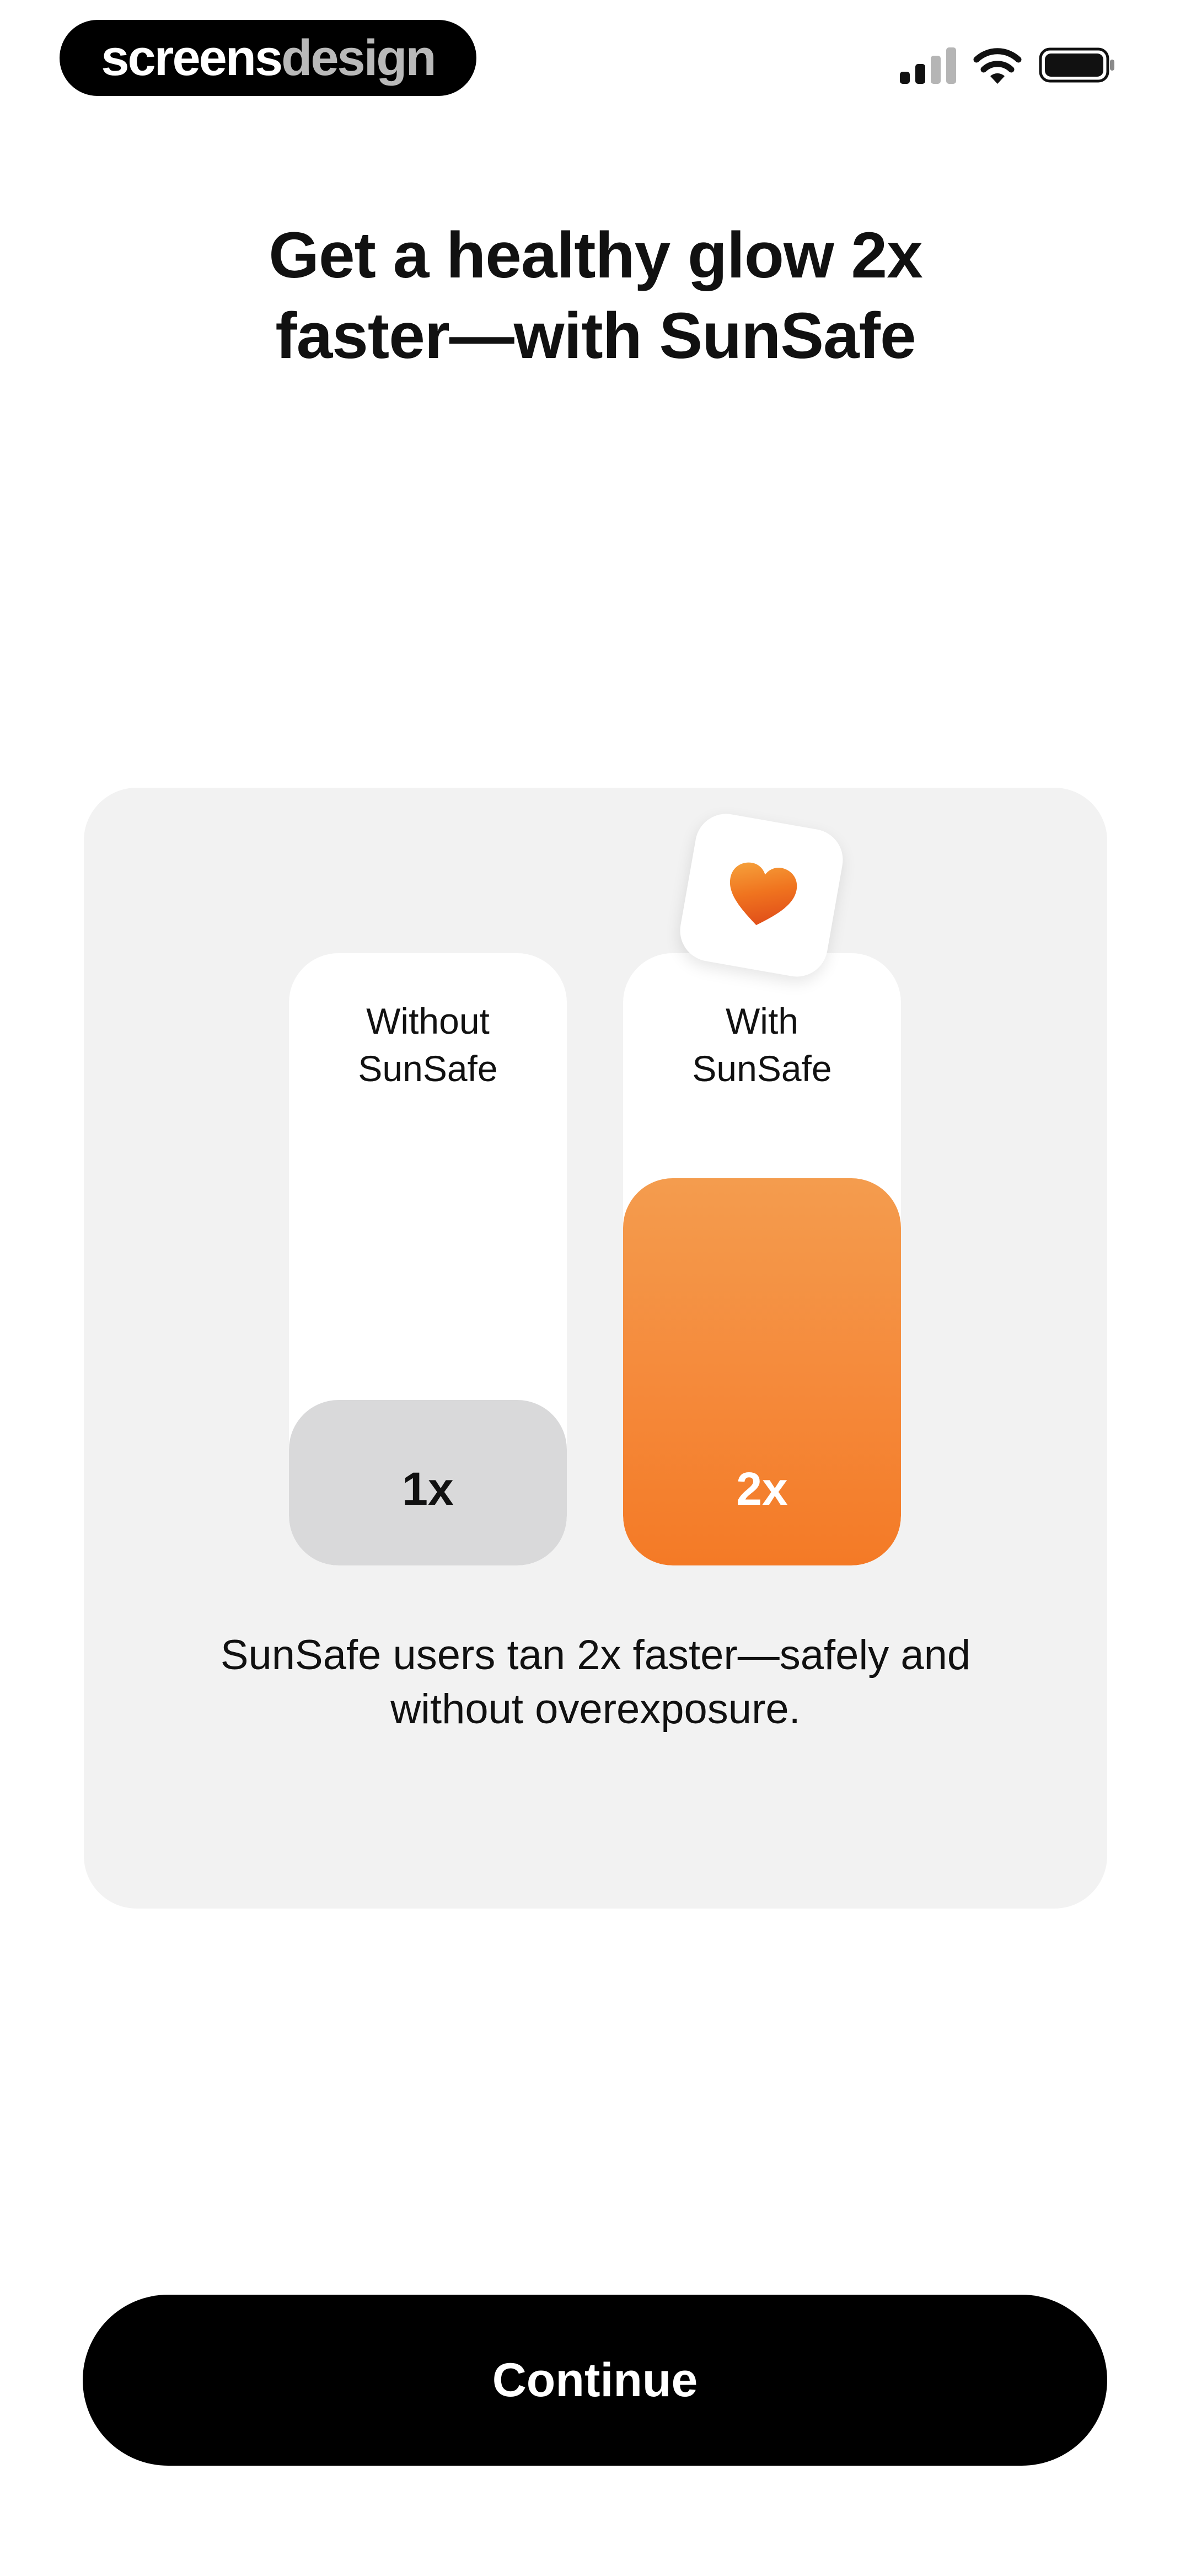 The width and height of the screenshot is (1191, 2576). I want to click on with-sunsafe-label: With SunSafe, so click(762, 1044).